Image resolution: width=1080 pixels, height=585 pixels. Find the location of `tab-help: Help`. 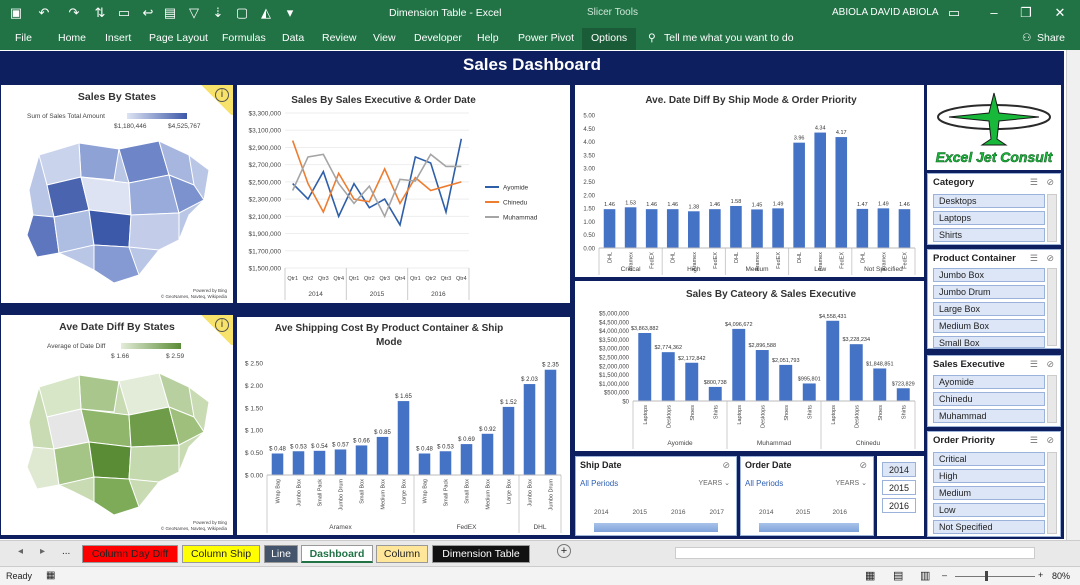

tab-help: Help is located at coordinates (488, 38).